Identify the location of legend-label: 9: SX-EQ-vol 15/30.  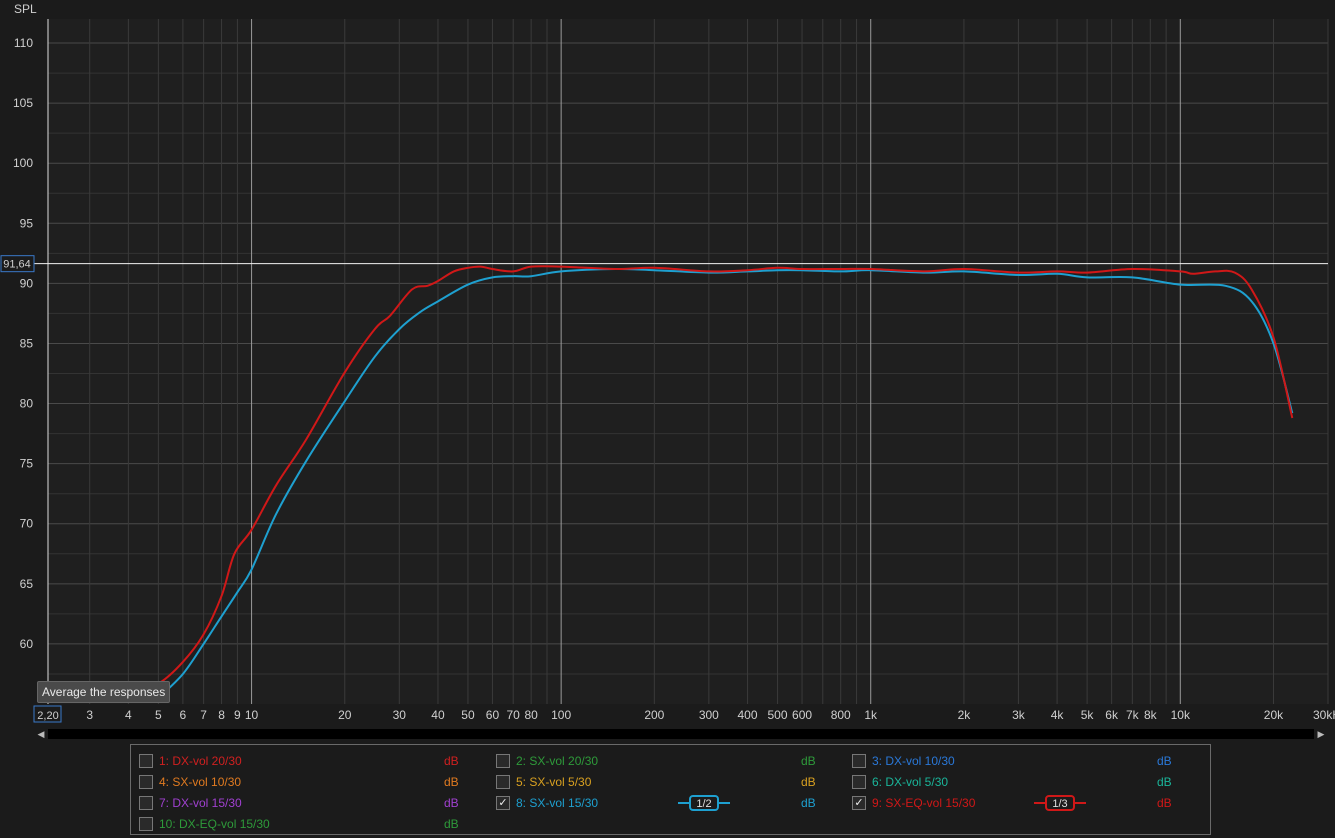
(924, 803).